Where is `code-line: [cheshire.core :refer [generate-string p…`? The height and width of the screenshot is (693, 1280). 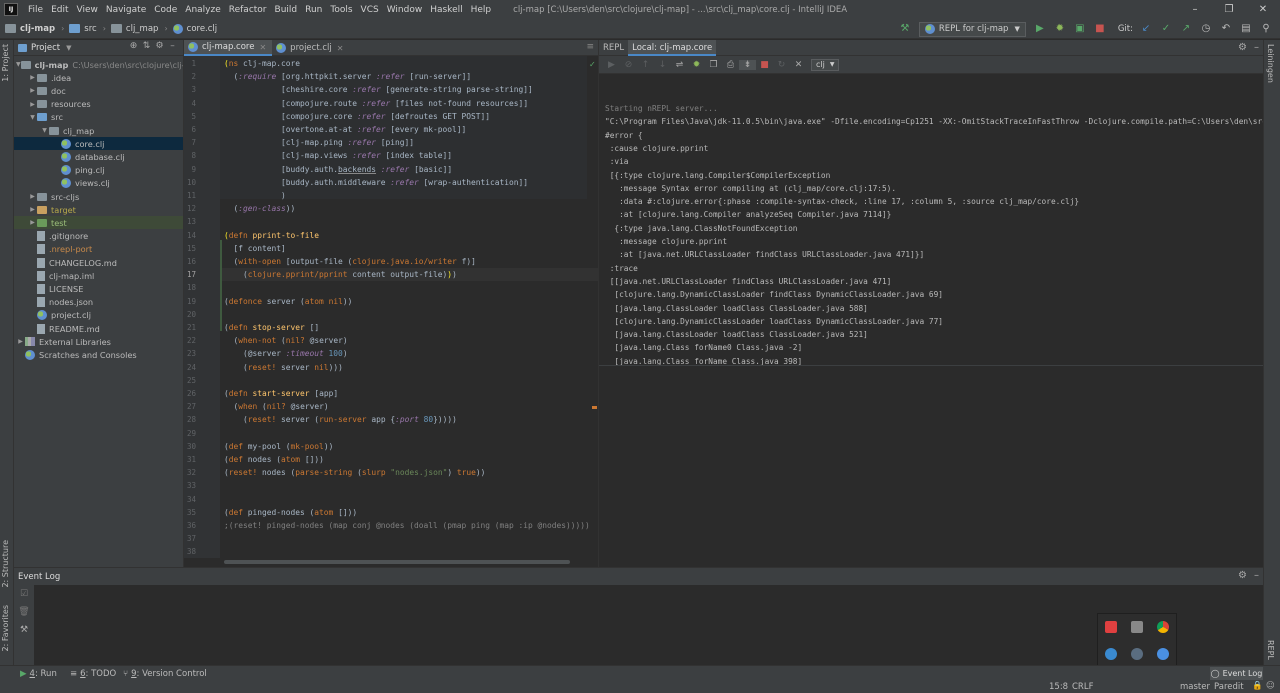
code-line: [cheshire.core :refer [generate-string p… is located at coordinates (378, 89).